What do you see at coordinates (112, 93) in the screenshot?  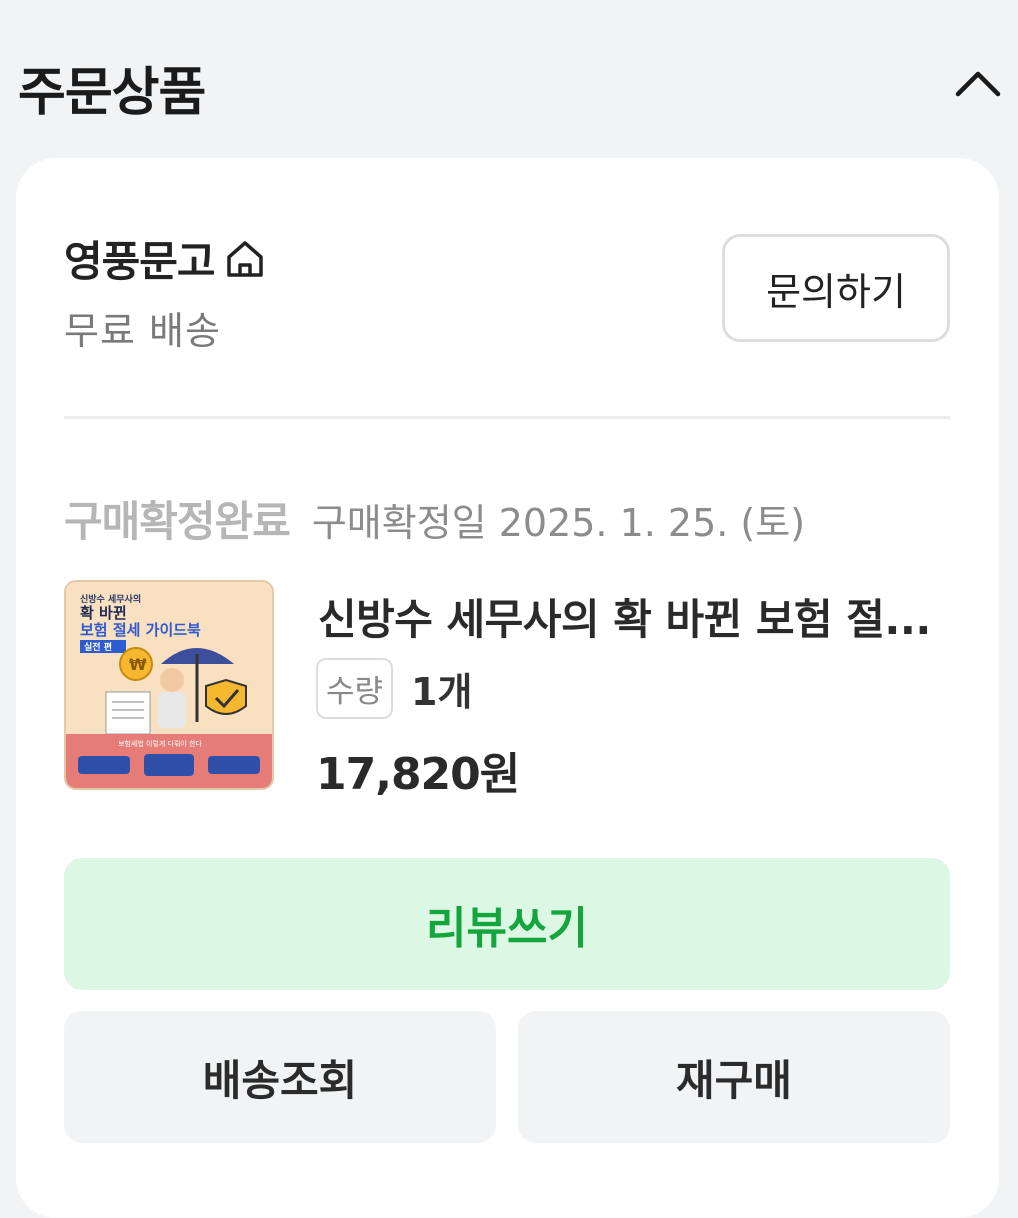 I see `section-title: 주문상품` at bounding box center [112, 93].